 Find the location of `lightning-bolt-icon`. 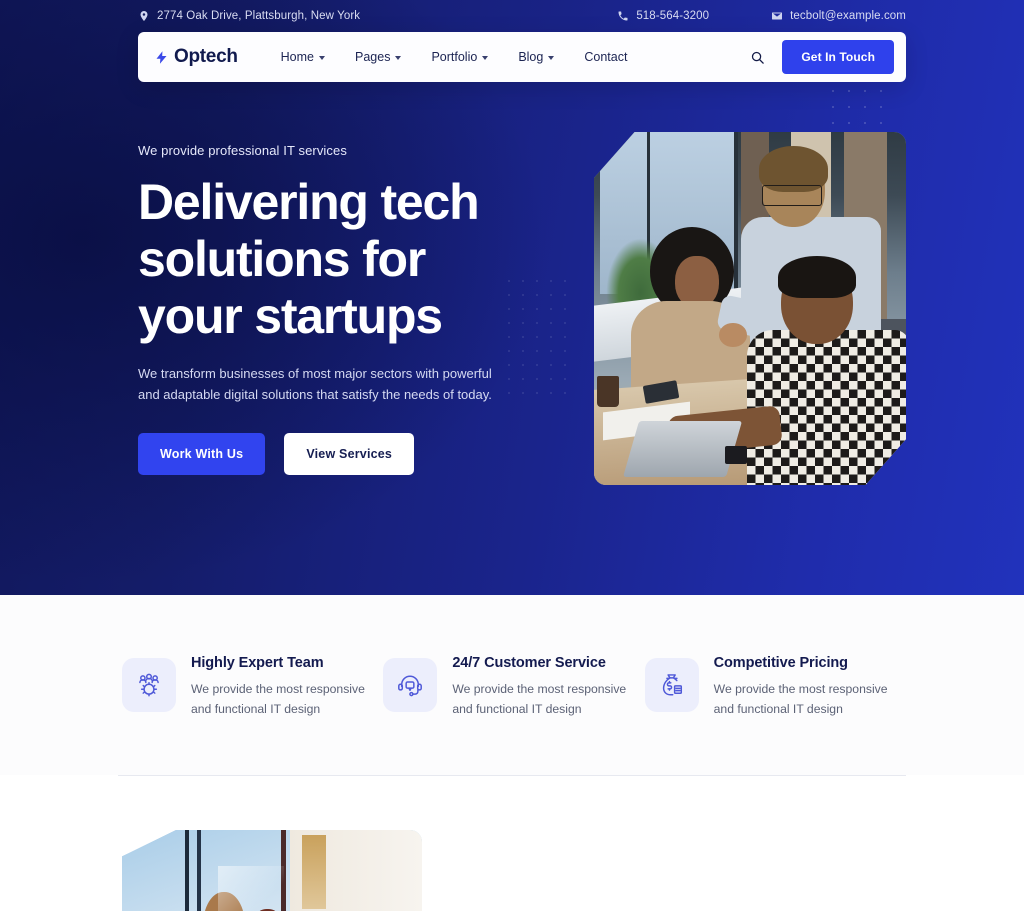

lightning-bolt-icon is located at coordinates (161, 57).